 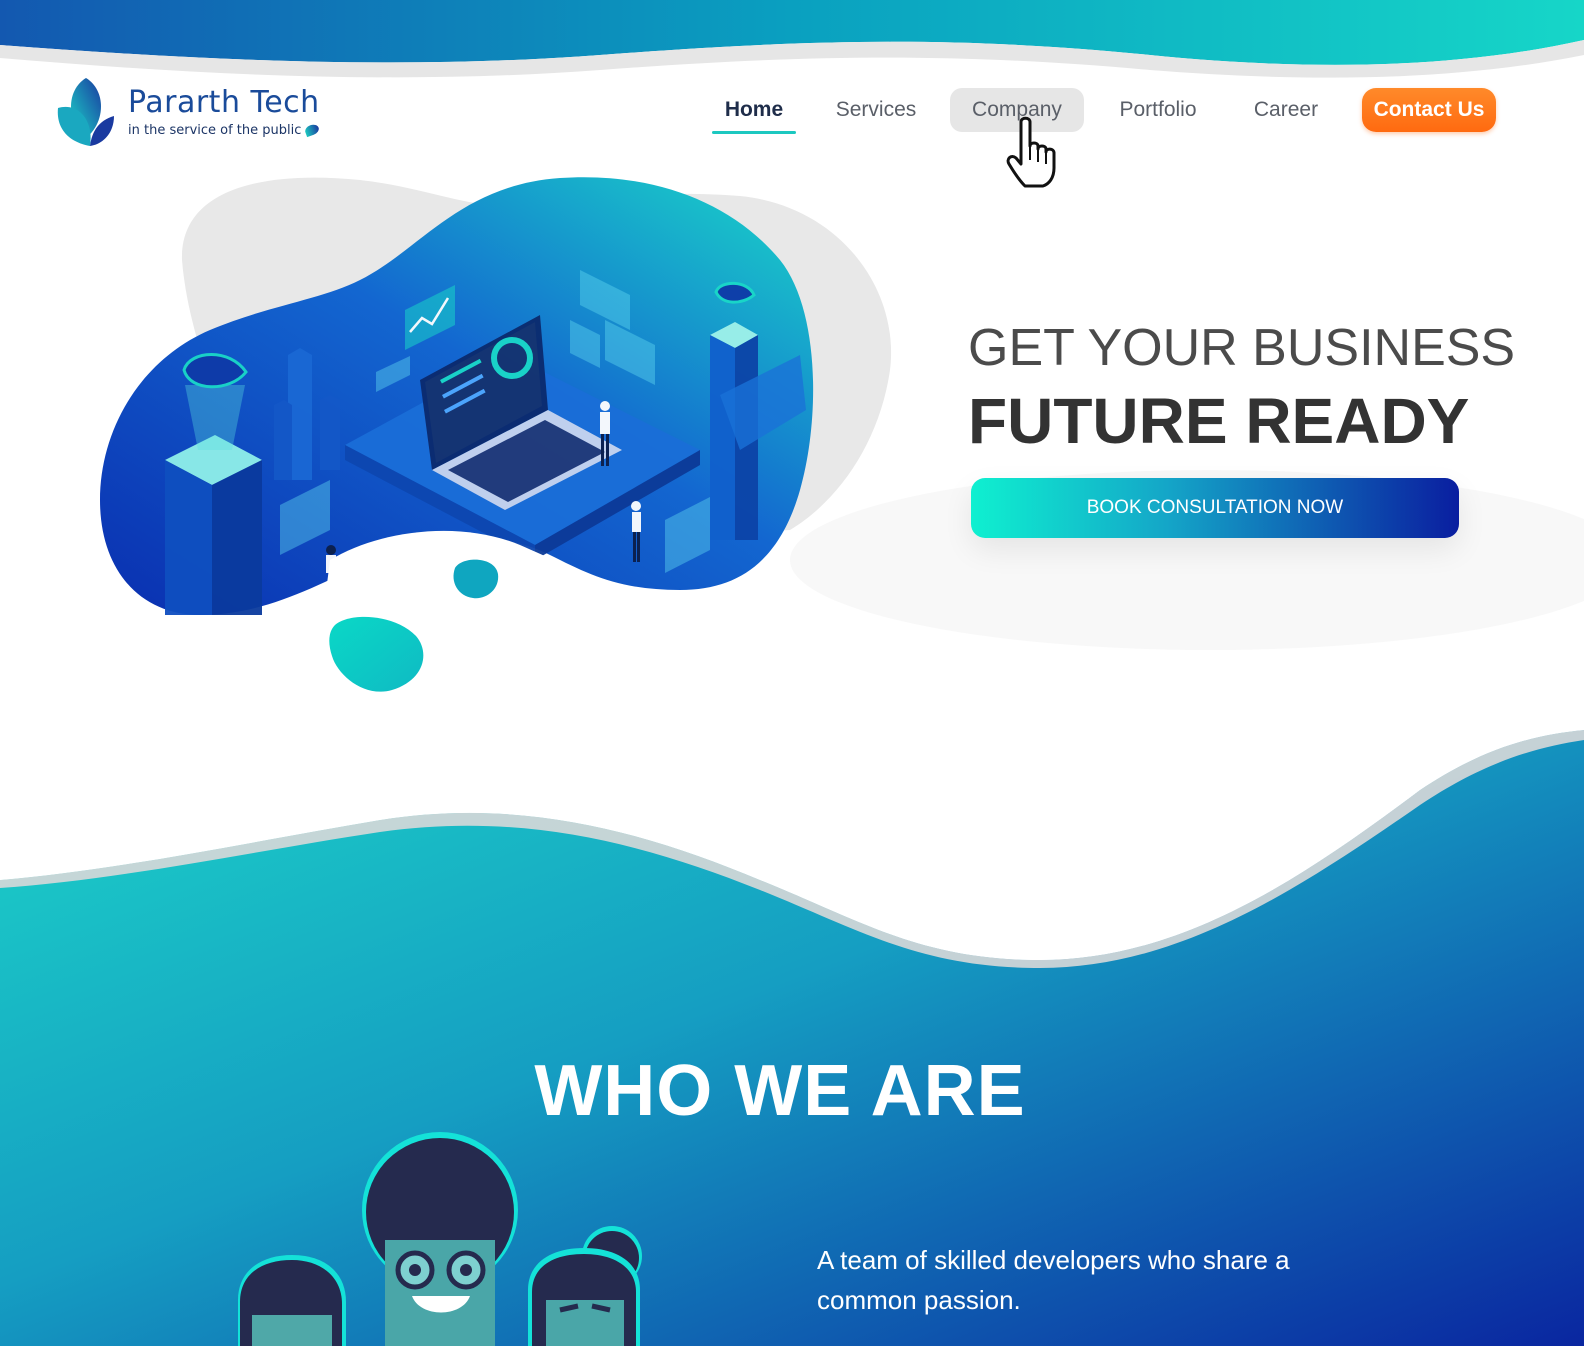 I want to click on hero-headline-main: FUTURE READY, so click(x=1219, y=421).